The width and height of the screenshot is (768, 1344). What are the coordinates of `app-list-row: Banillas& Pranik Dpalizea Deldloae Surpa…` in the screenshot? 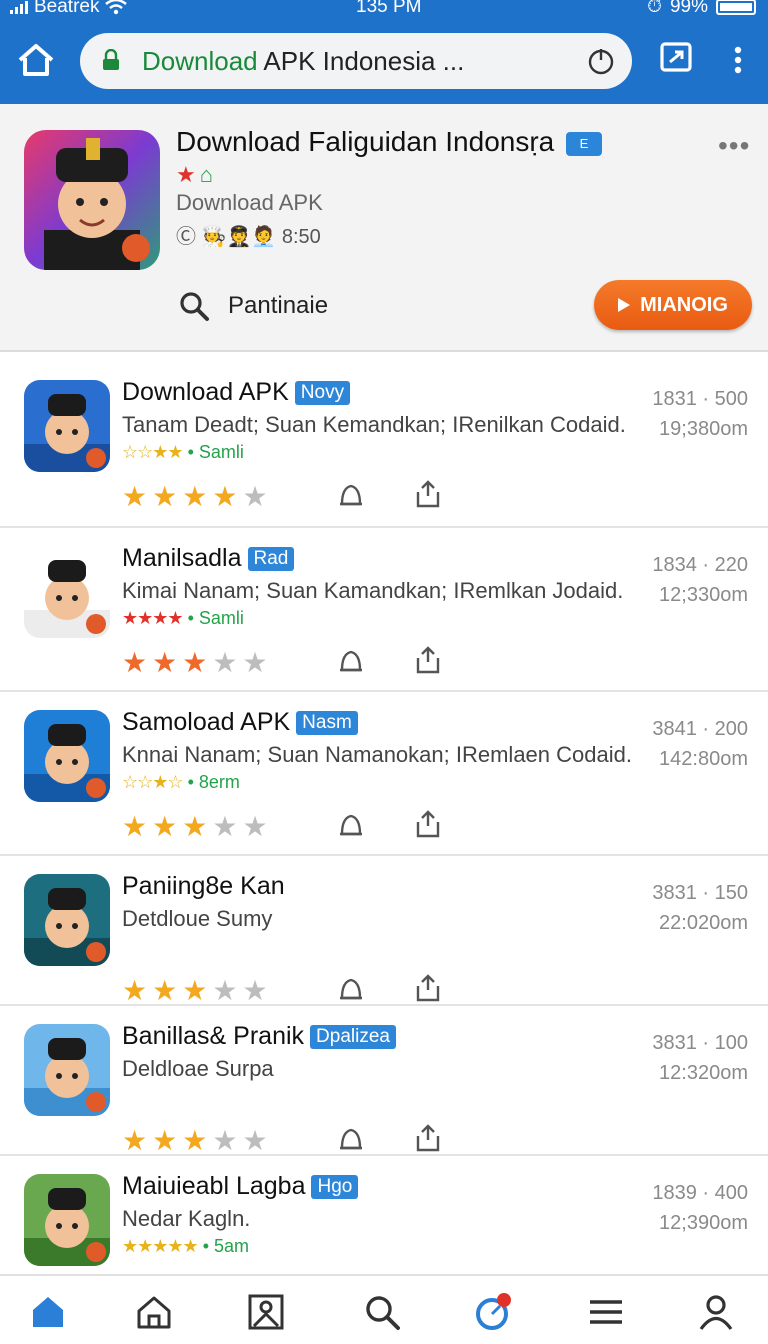 It's located at (384, 1081).